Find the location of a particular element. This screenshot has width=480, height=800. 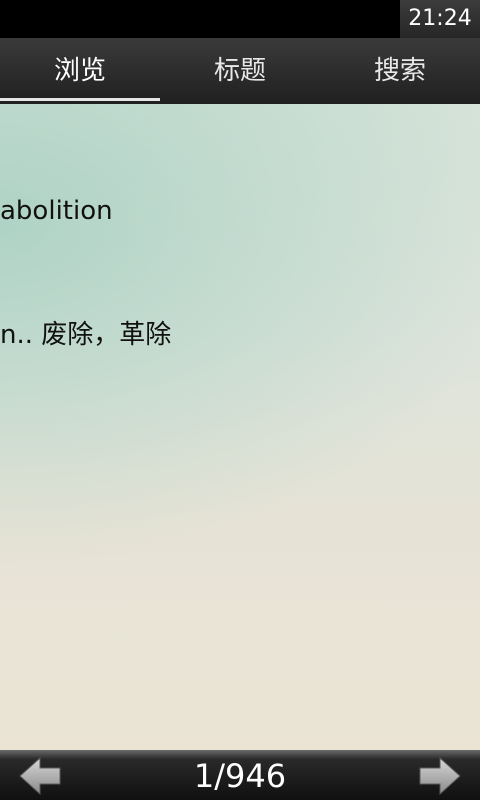

tab-browse-label: 浏览 is located at coordinates (79, 71).